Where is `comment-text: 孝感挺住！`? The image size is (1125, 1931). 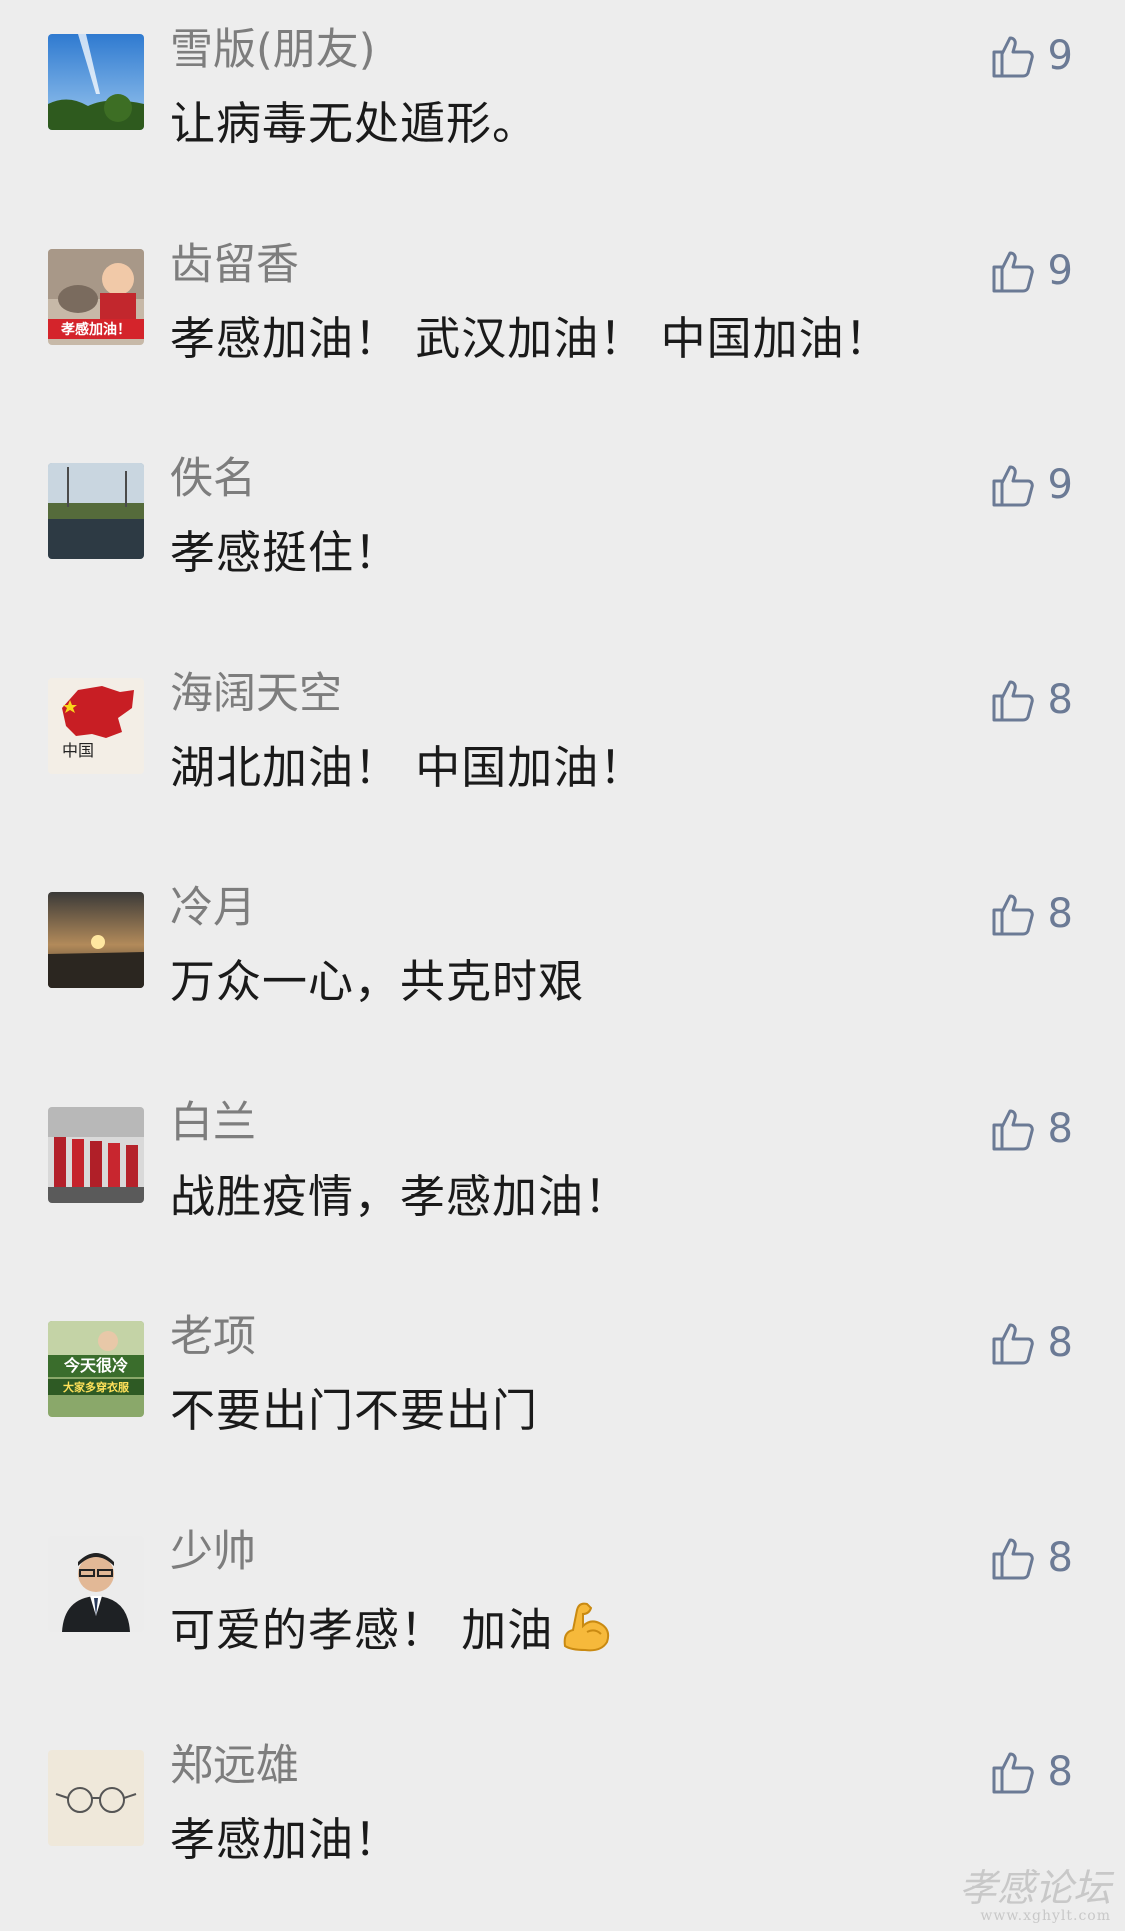
comment-text: 孝感挺住！ is located at coordinates (285, 552).